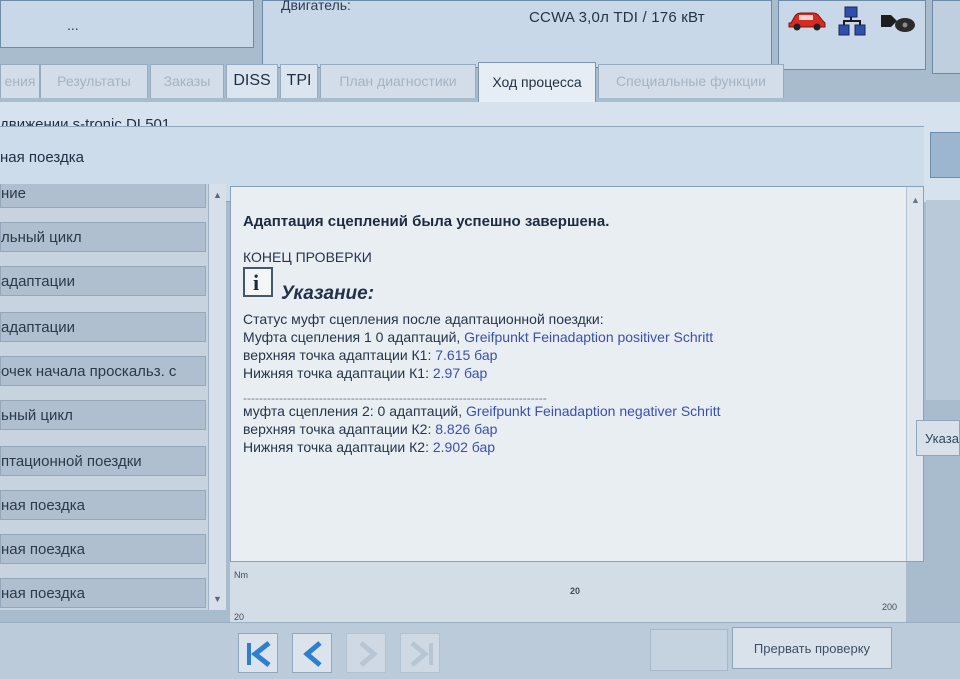 The image size is (960, 679). I want to click on engine-value: CCWA 3,0л TDI / 176 кВт, so click(617, 17).